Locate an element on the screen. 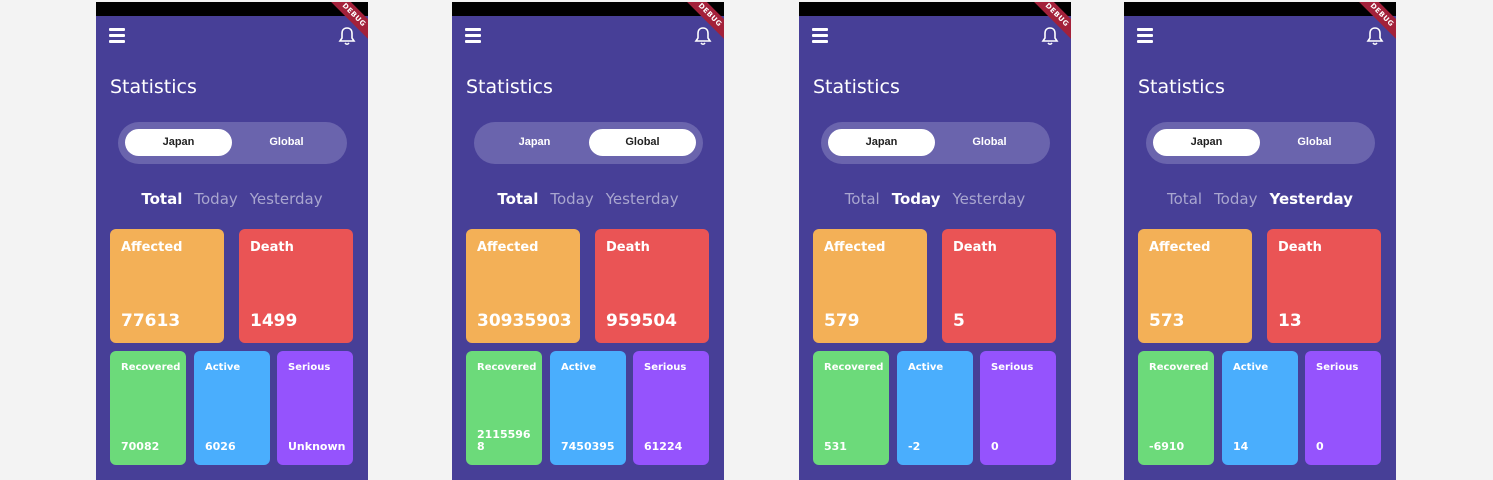  active-value: 7450395 is located at coordinates (588, 447).